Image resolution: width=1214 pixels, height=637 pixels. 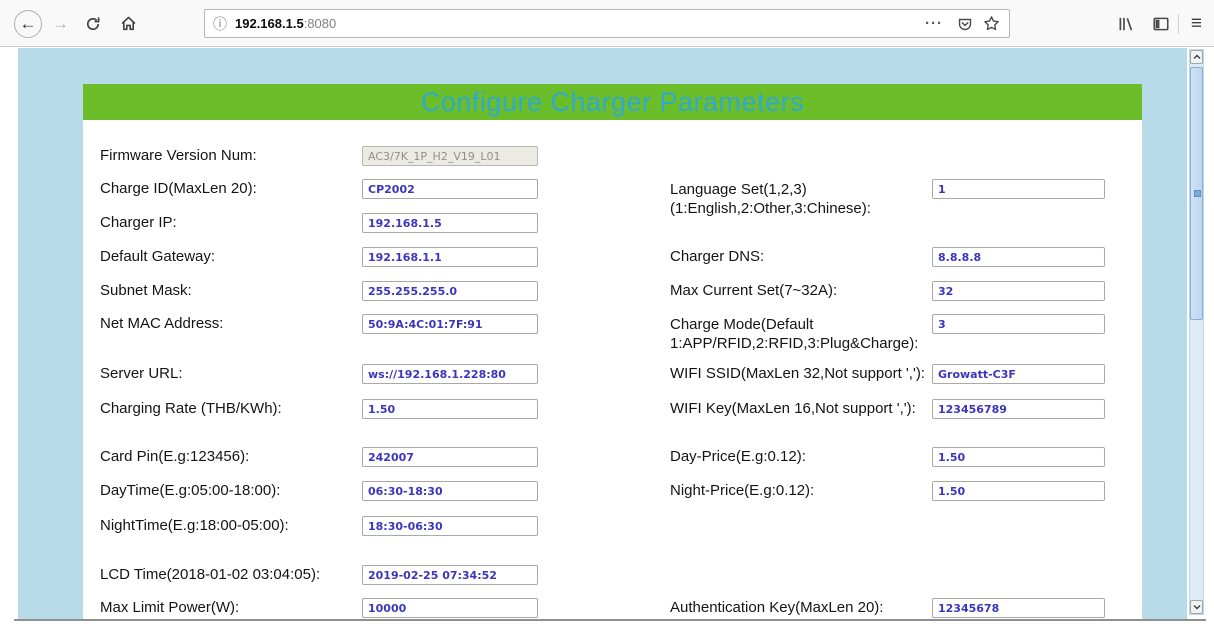 I want to click on max-current-input, so click(x=1018, y=291).